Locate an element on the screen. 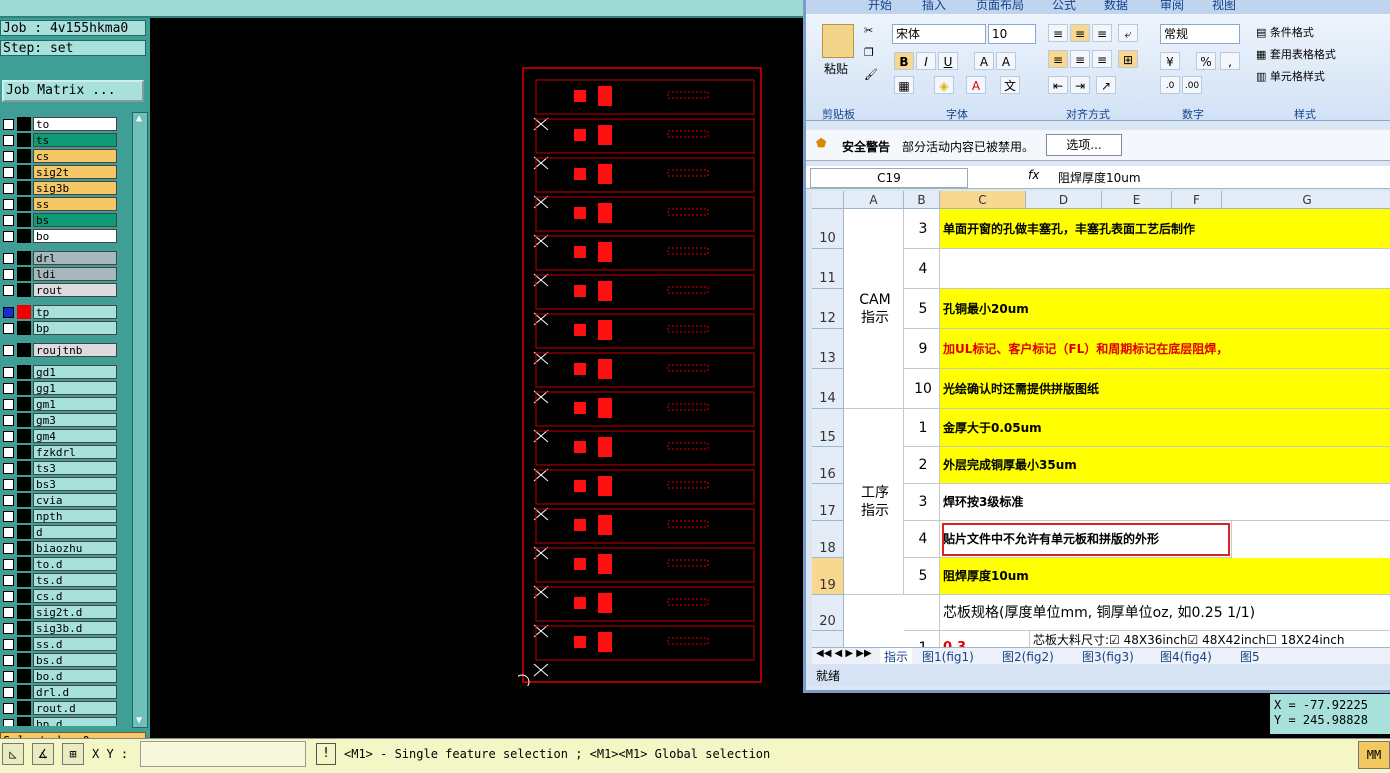  row-header: 16 is located at coordinates (828, 465).